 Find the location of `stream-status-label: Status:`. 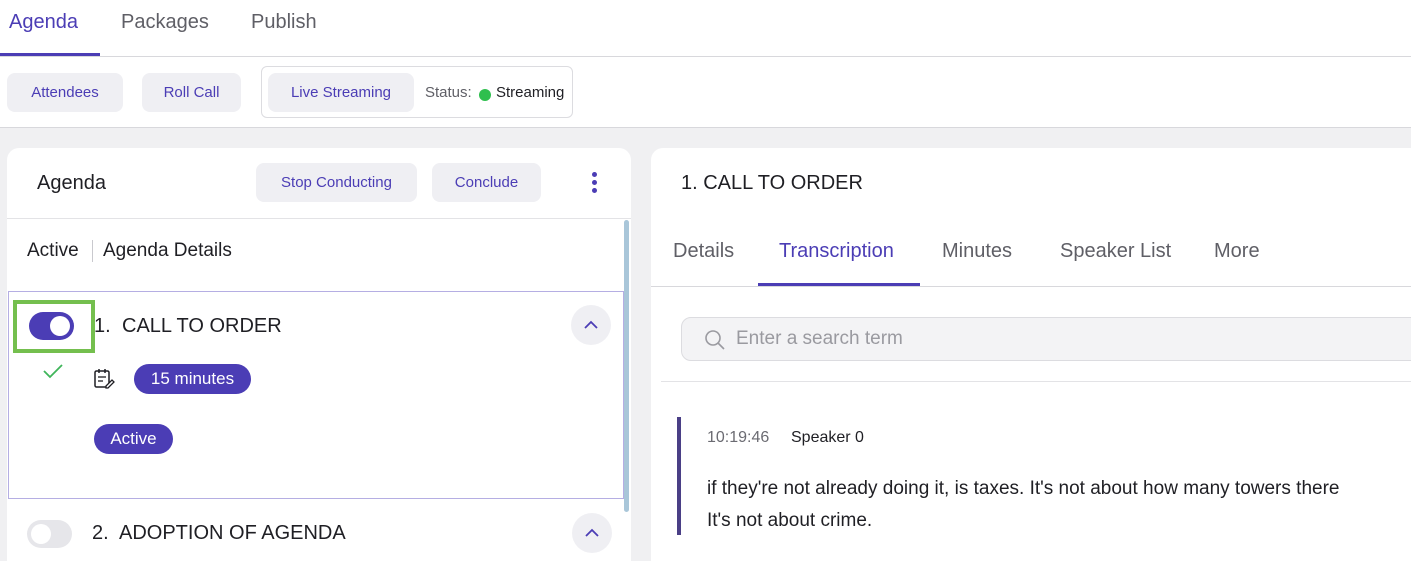

stream-status-label: Status: is located at coordinates (448, 92).